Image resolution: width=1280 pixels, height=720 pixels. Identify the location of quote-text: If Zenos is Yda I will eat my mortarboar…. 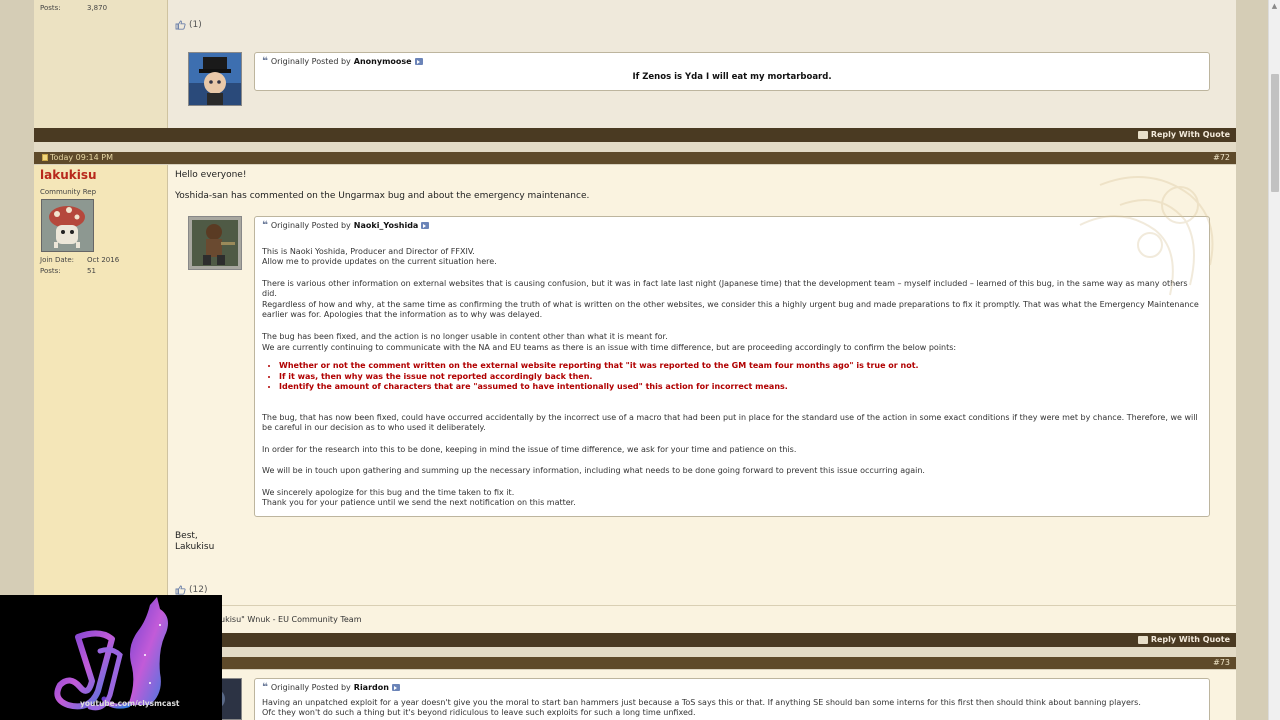
(732, 77).